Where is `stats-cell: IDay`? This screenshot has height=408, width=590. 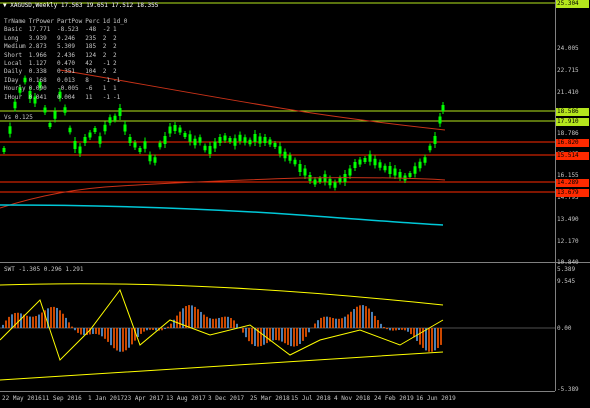 stats-cell: IDay is located at coordinates (16, 81).